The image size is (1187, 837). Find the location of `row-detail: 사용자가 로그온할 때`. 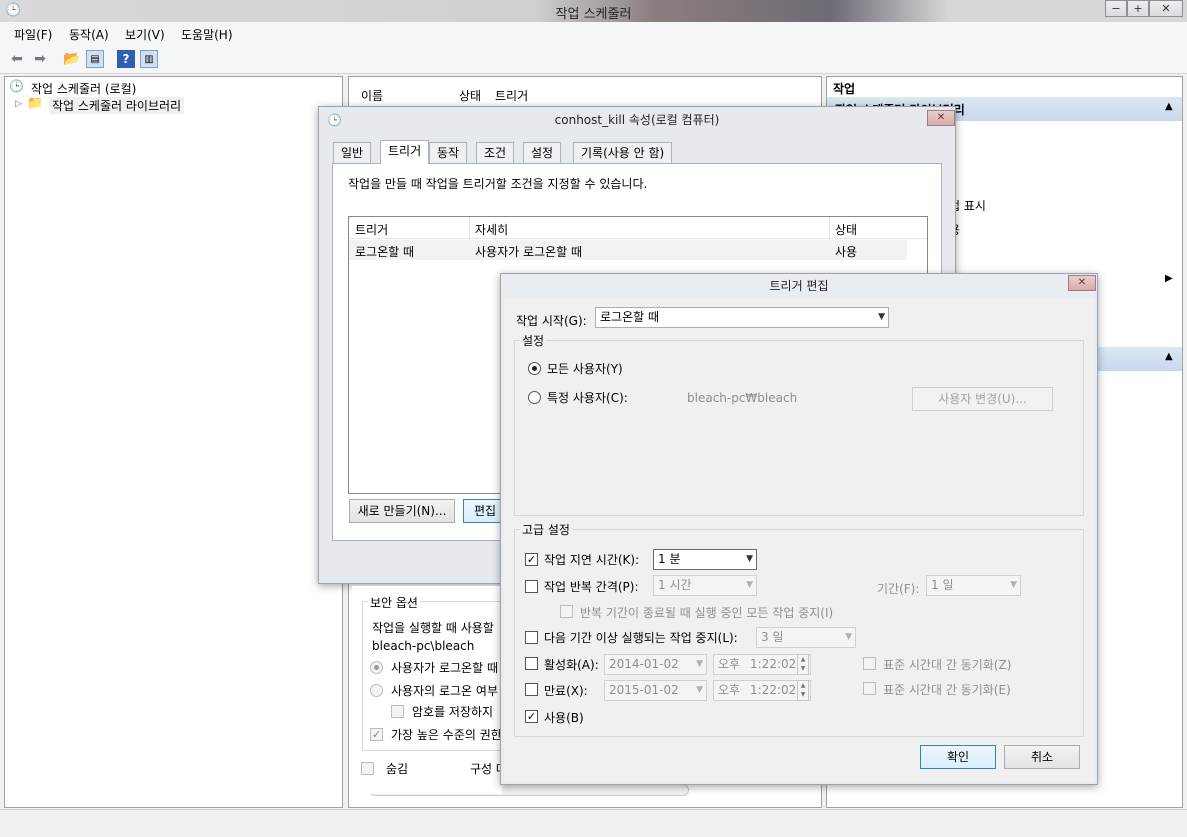

row-detail: 사용자가 로그온할 때 is located at coordinates (528, 252).